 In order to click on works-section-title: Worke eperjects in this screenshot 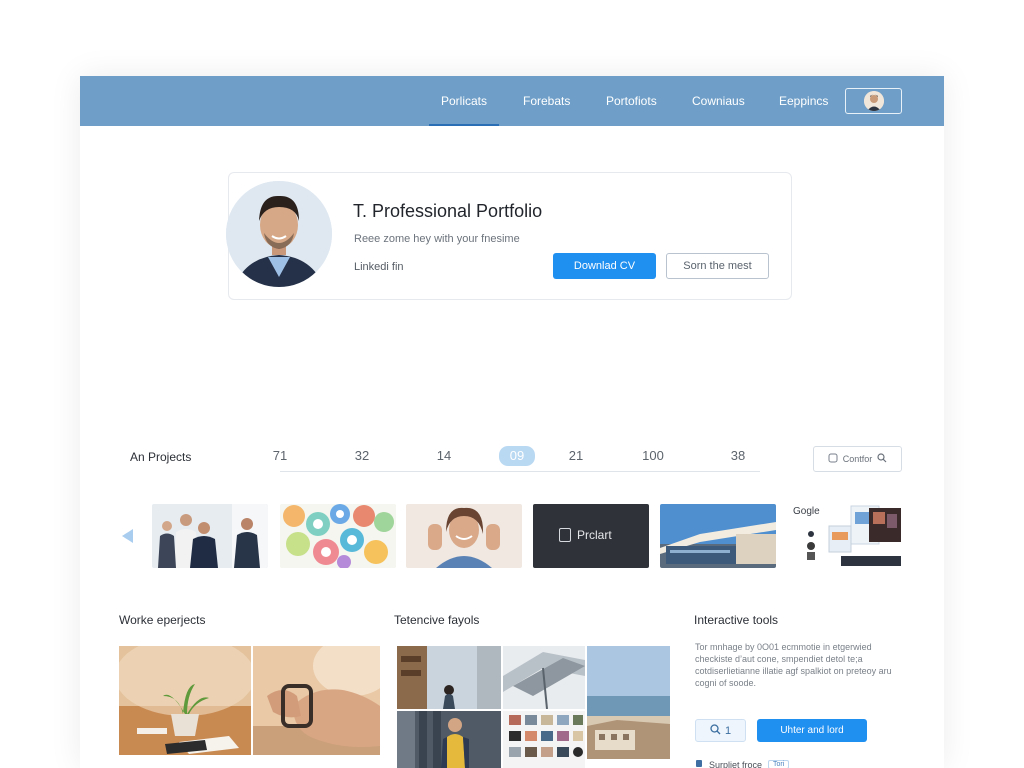, I will do `click(162, 620)`.